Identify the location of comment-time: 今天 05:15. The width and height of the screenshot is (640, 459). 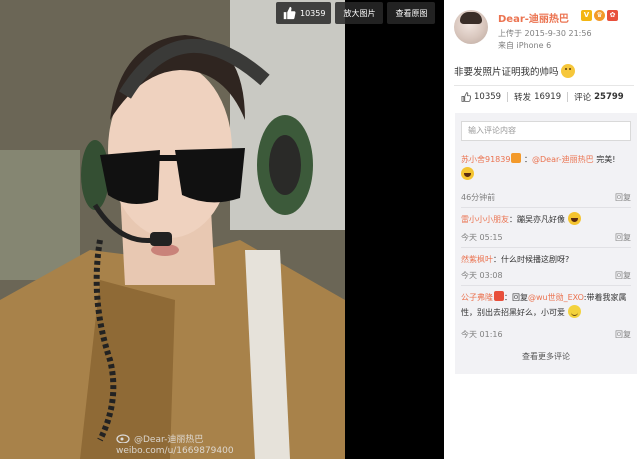
(482, 237).